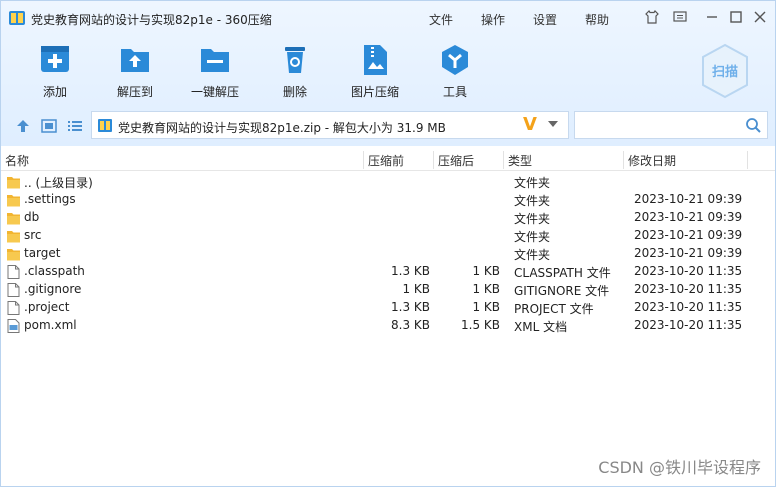 The image size is (776, 487). Describe the element at coordinates (679, 467) in the screenshot. I see `watermark: CSDN @铁川毕设程序` at that location.